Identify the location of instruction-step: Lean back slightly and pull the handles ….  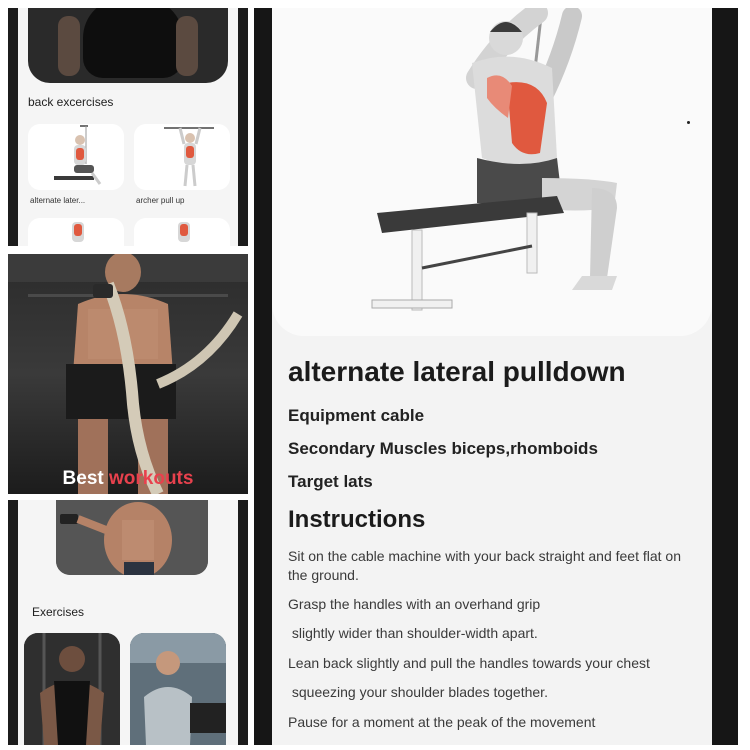
(469, 663).